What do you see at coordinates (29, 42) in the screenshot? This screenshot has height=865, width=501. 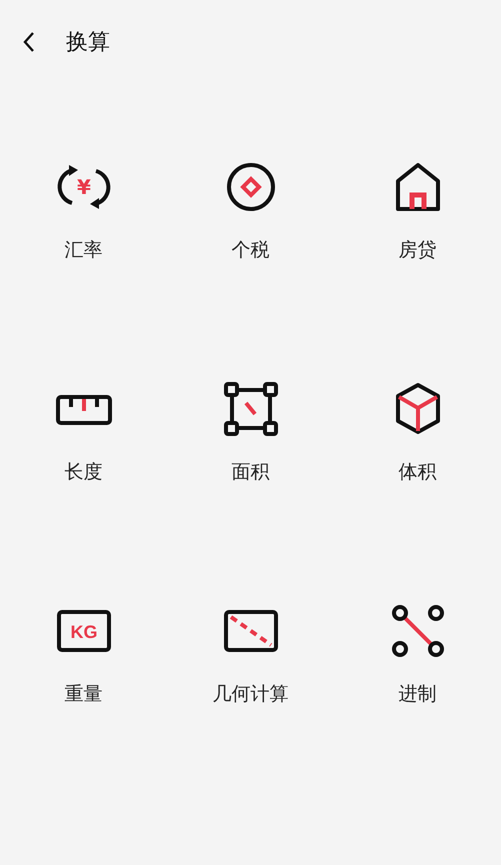 I see `back-icon` at bounding box center [29, 42].